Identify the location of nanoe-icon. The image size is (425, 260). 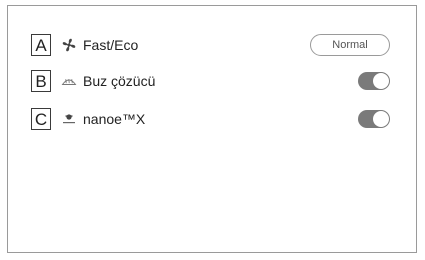
(69, 119).